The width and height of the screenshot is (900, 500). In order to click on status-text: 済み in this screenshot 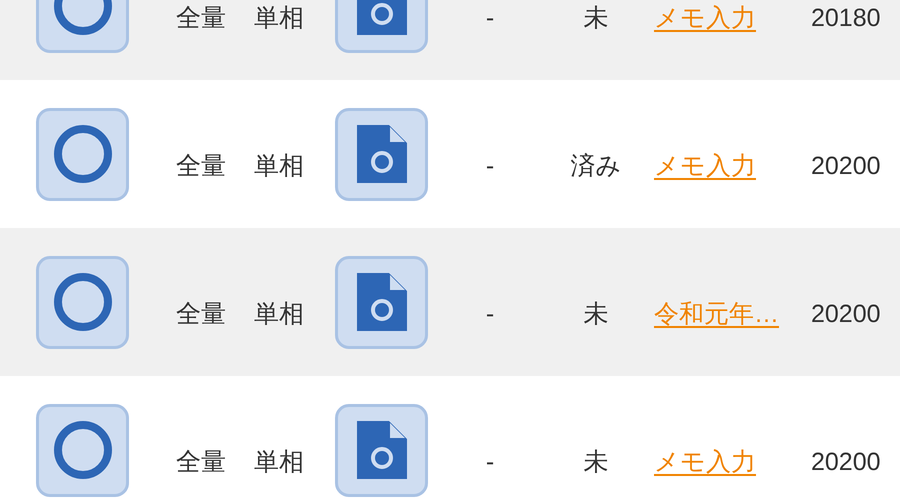, I will do `click(596, 166)`.